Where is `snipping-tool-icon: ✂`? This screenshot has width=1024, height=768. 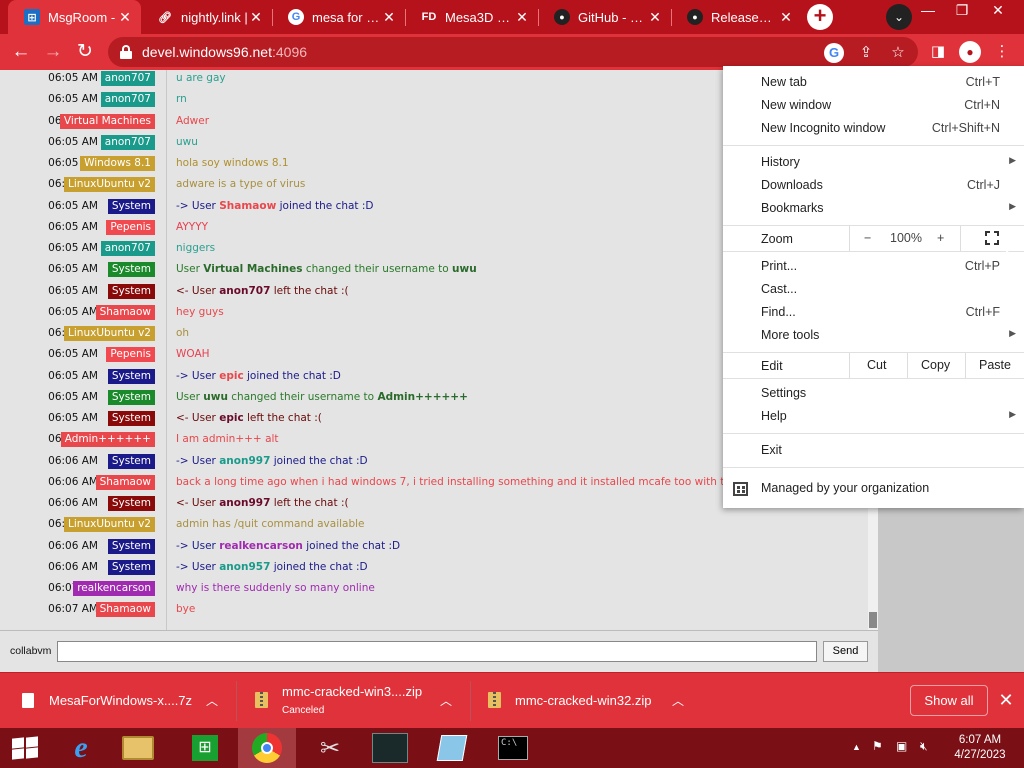 snipping-tool-icon: ✂ is located at coordinates (330, 748).